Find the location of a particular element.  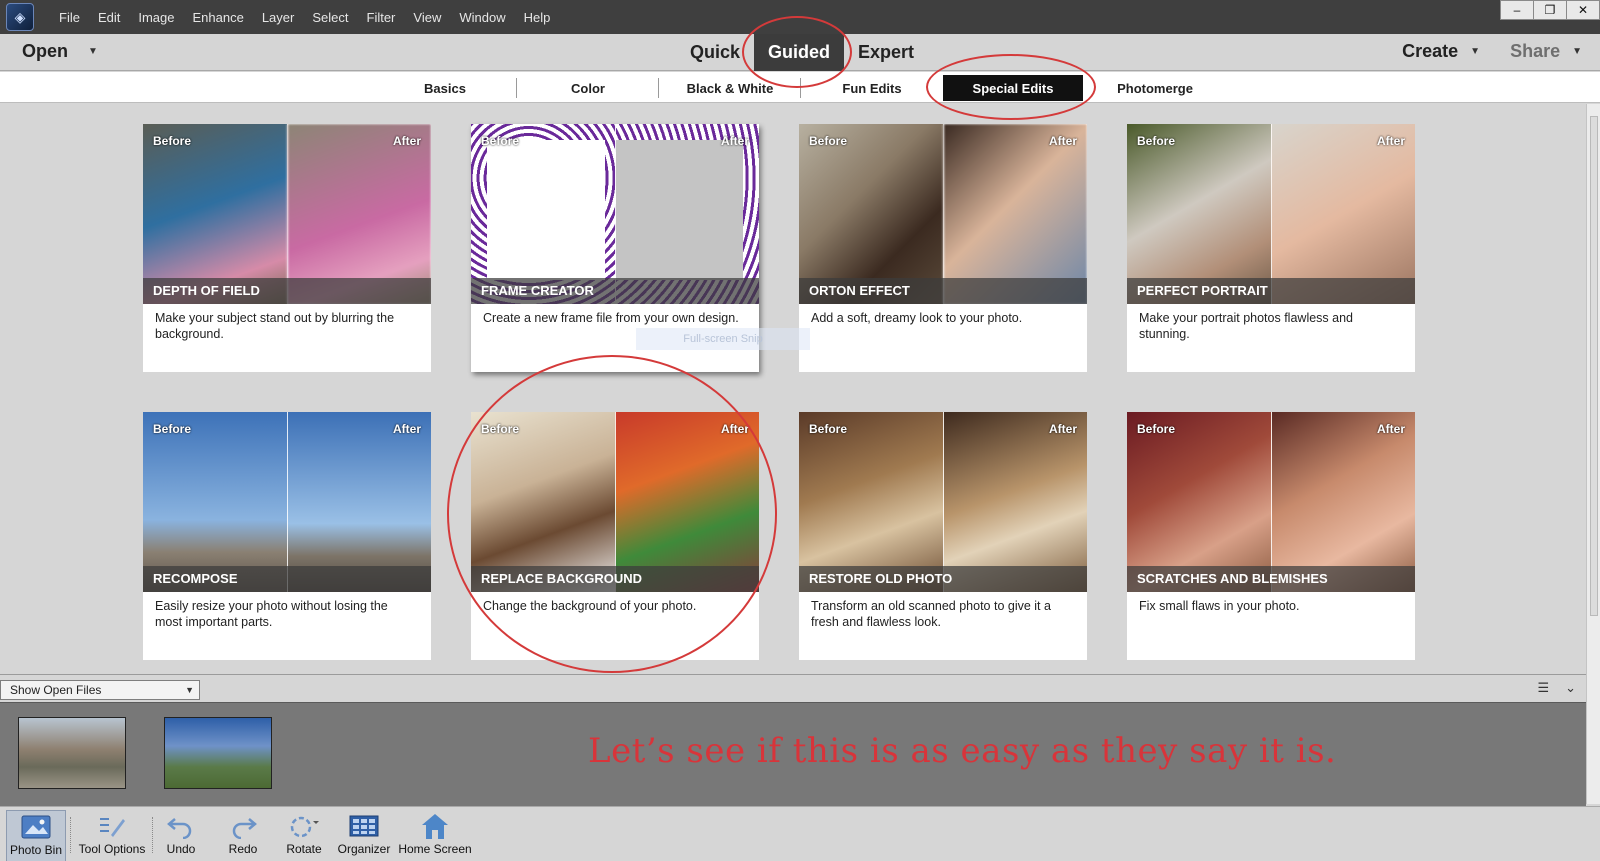

rotate-button: Rotate is located at coordinates (304, 835).